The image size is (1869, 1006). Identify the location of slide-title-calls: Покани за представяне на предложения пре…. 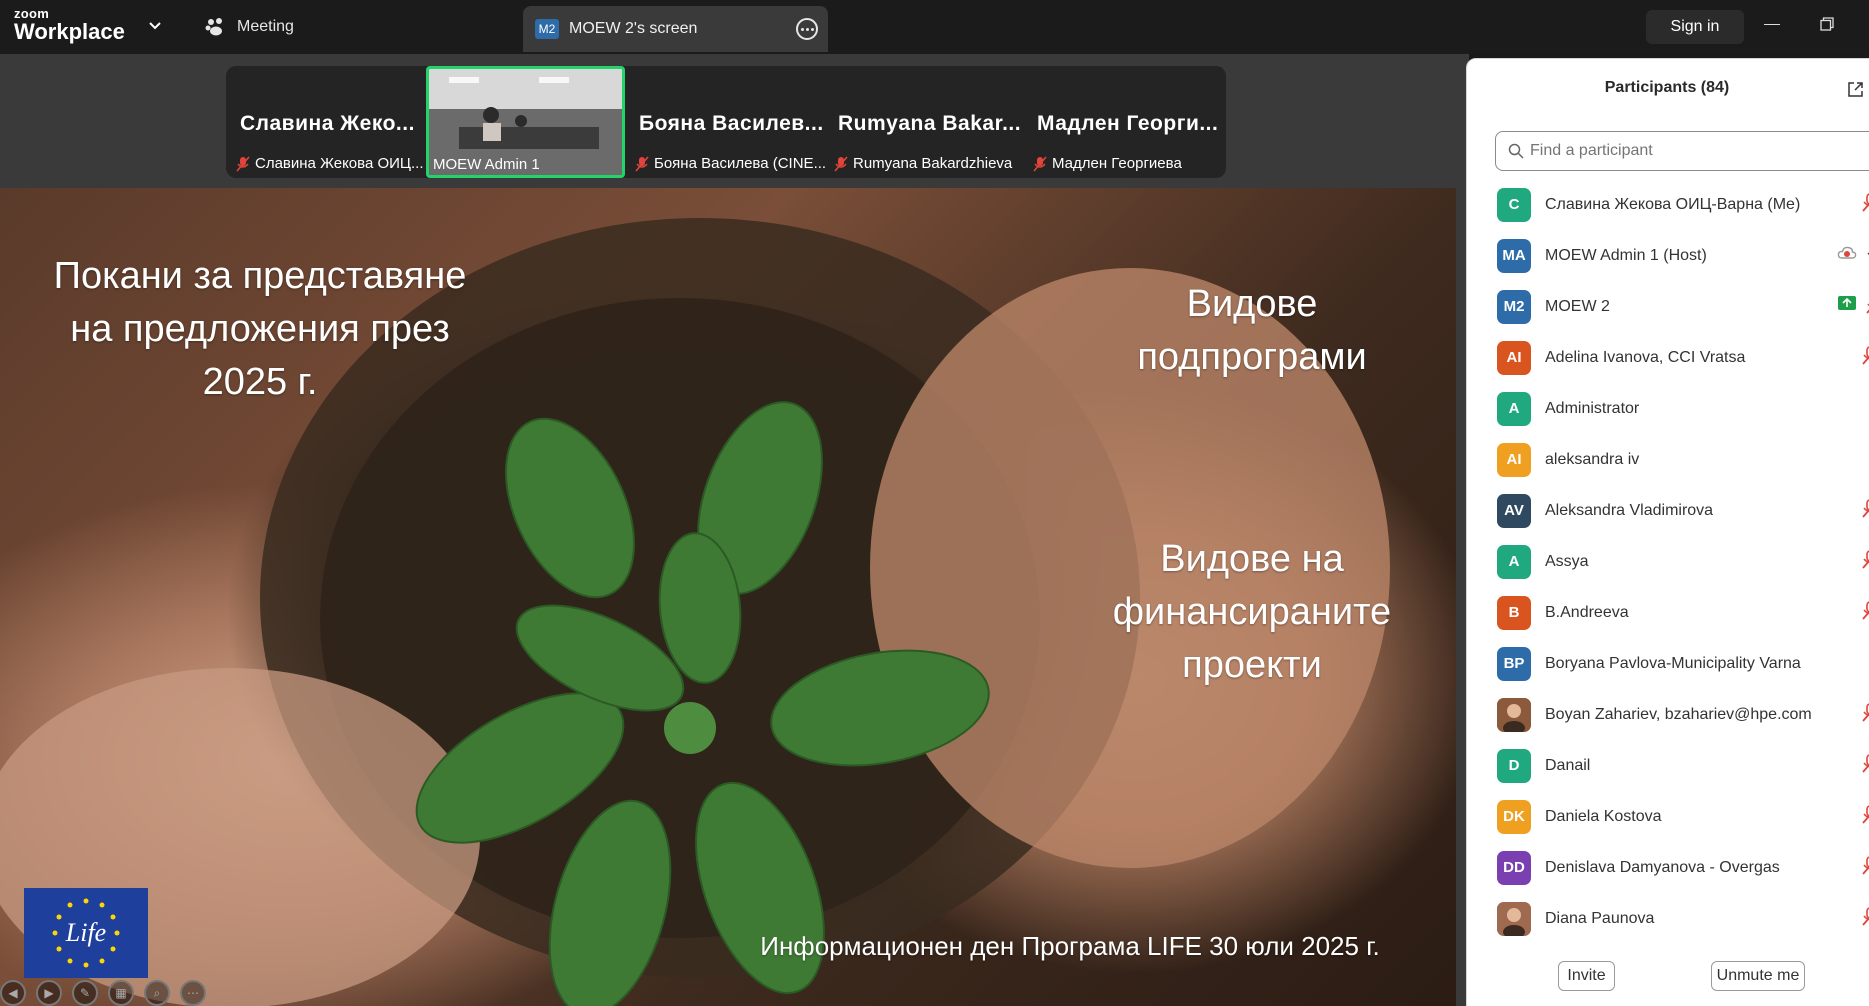
(260, 329).